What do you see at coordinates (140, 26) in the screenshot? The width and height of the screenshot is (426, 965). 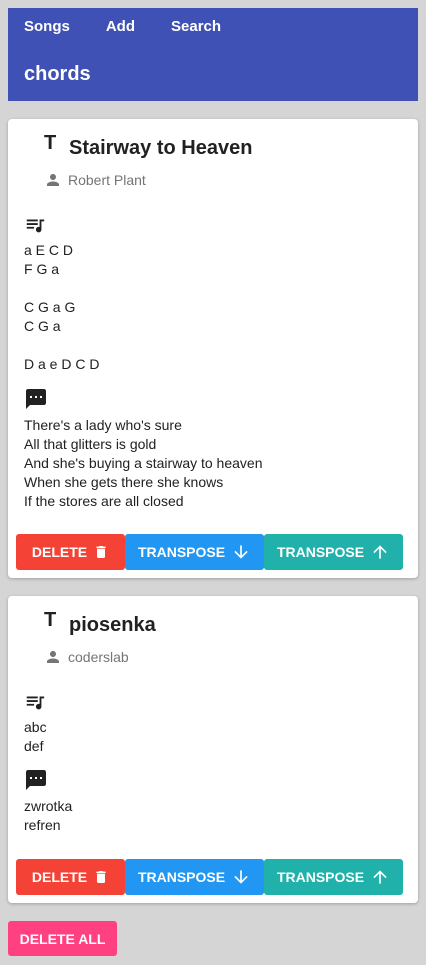 I see `nav-menu: Songs Add Search` at bounding box center [140, 26].